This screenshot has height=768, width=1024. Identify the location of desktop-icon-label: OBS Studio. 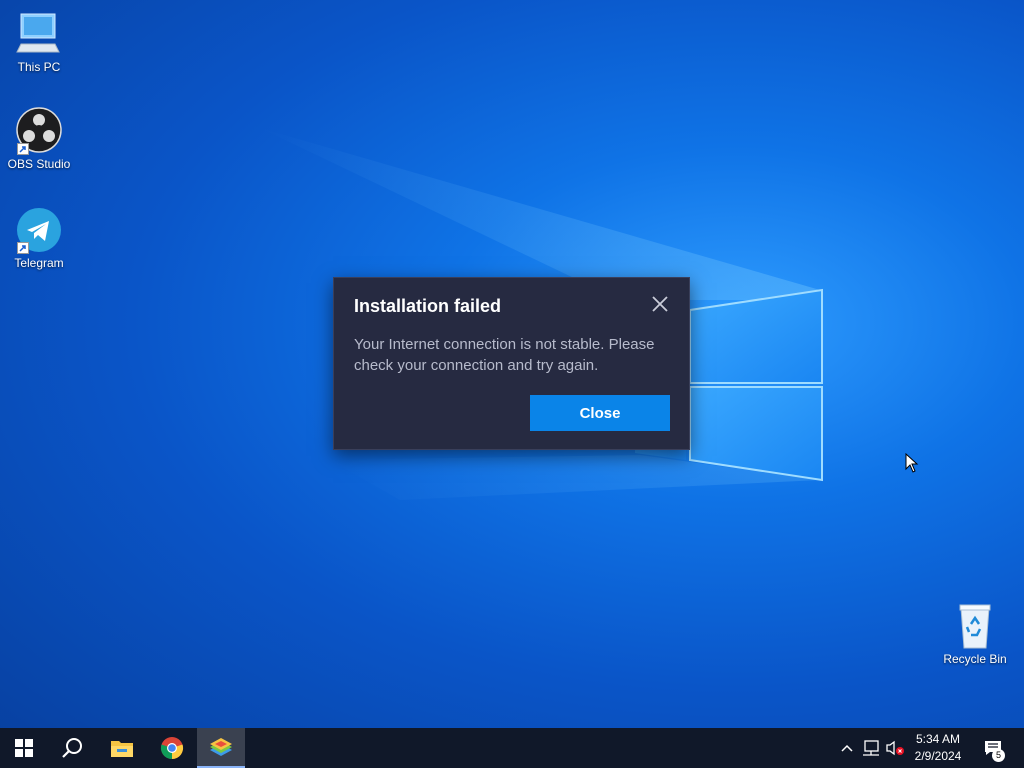
(39, 164).